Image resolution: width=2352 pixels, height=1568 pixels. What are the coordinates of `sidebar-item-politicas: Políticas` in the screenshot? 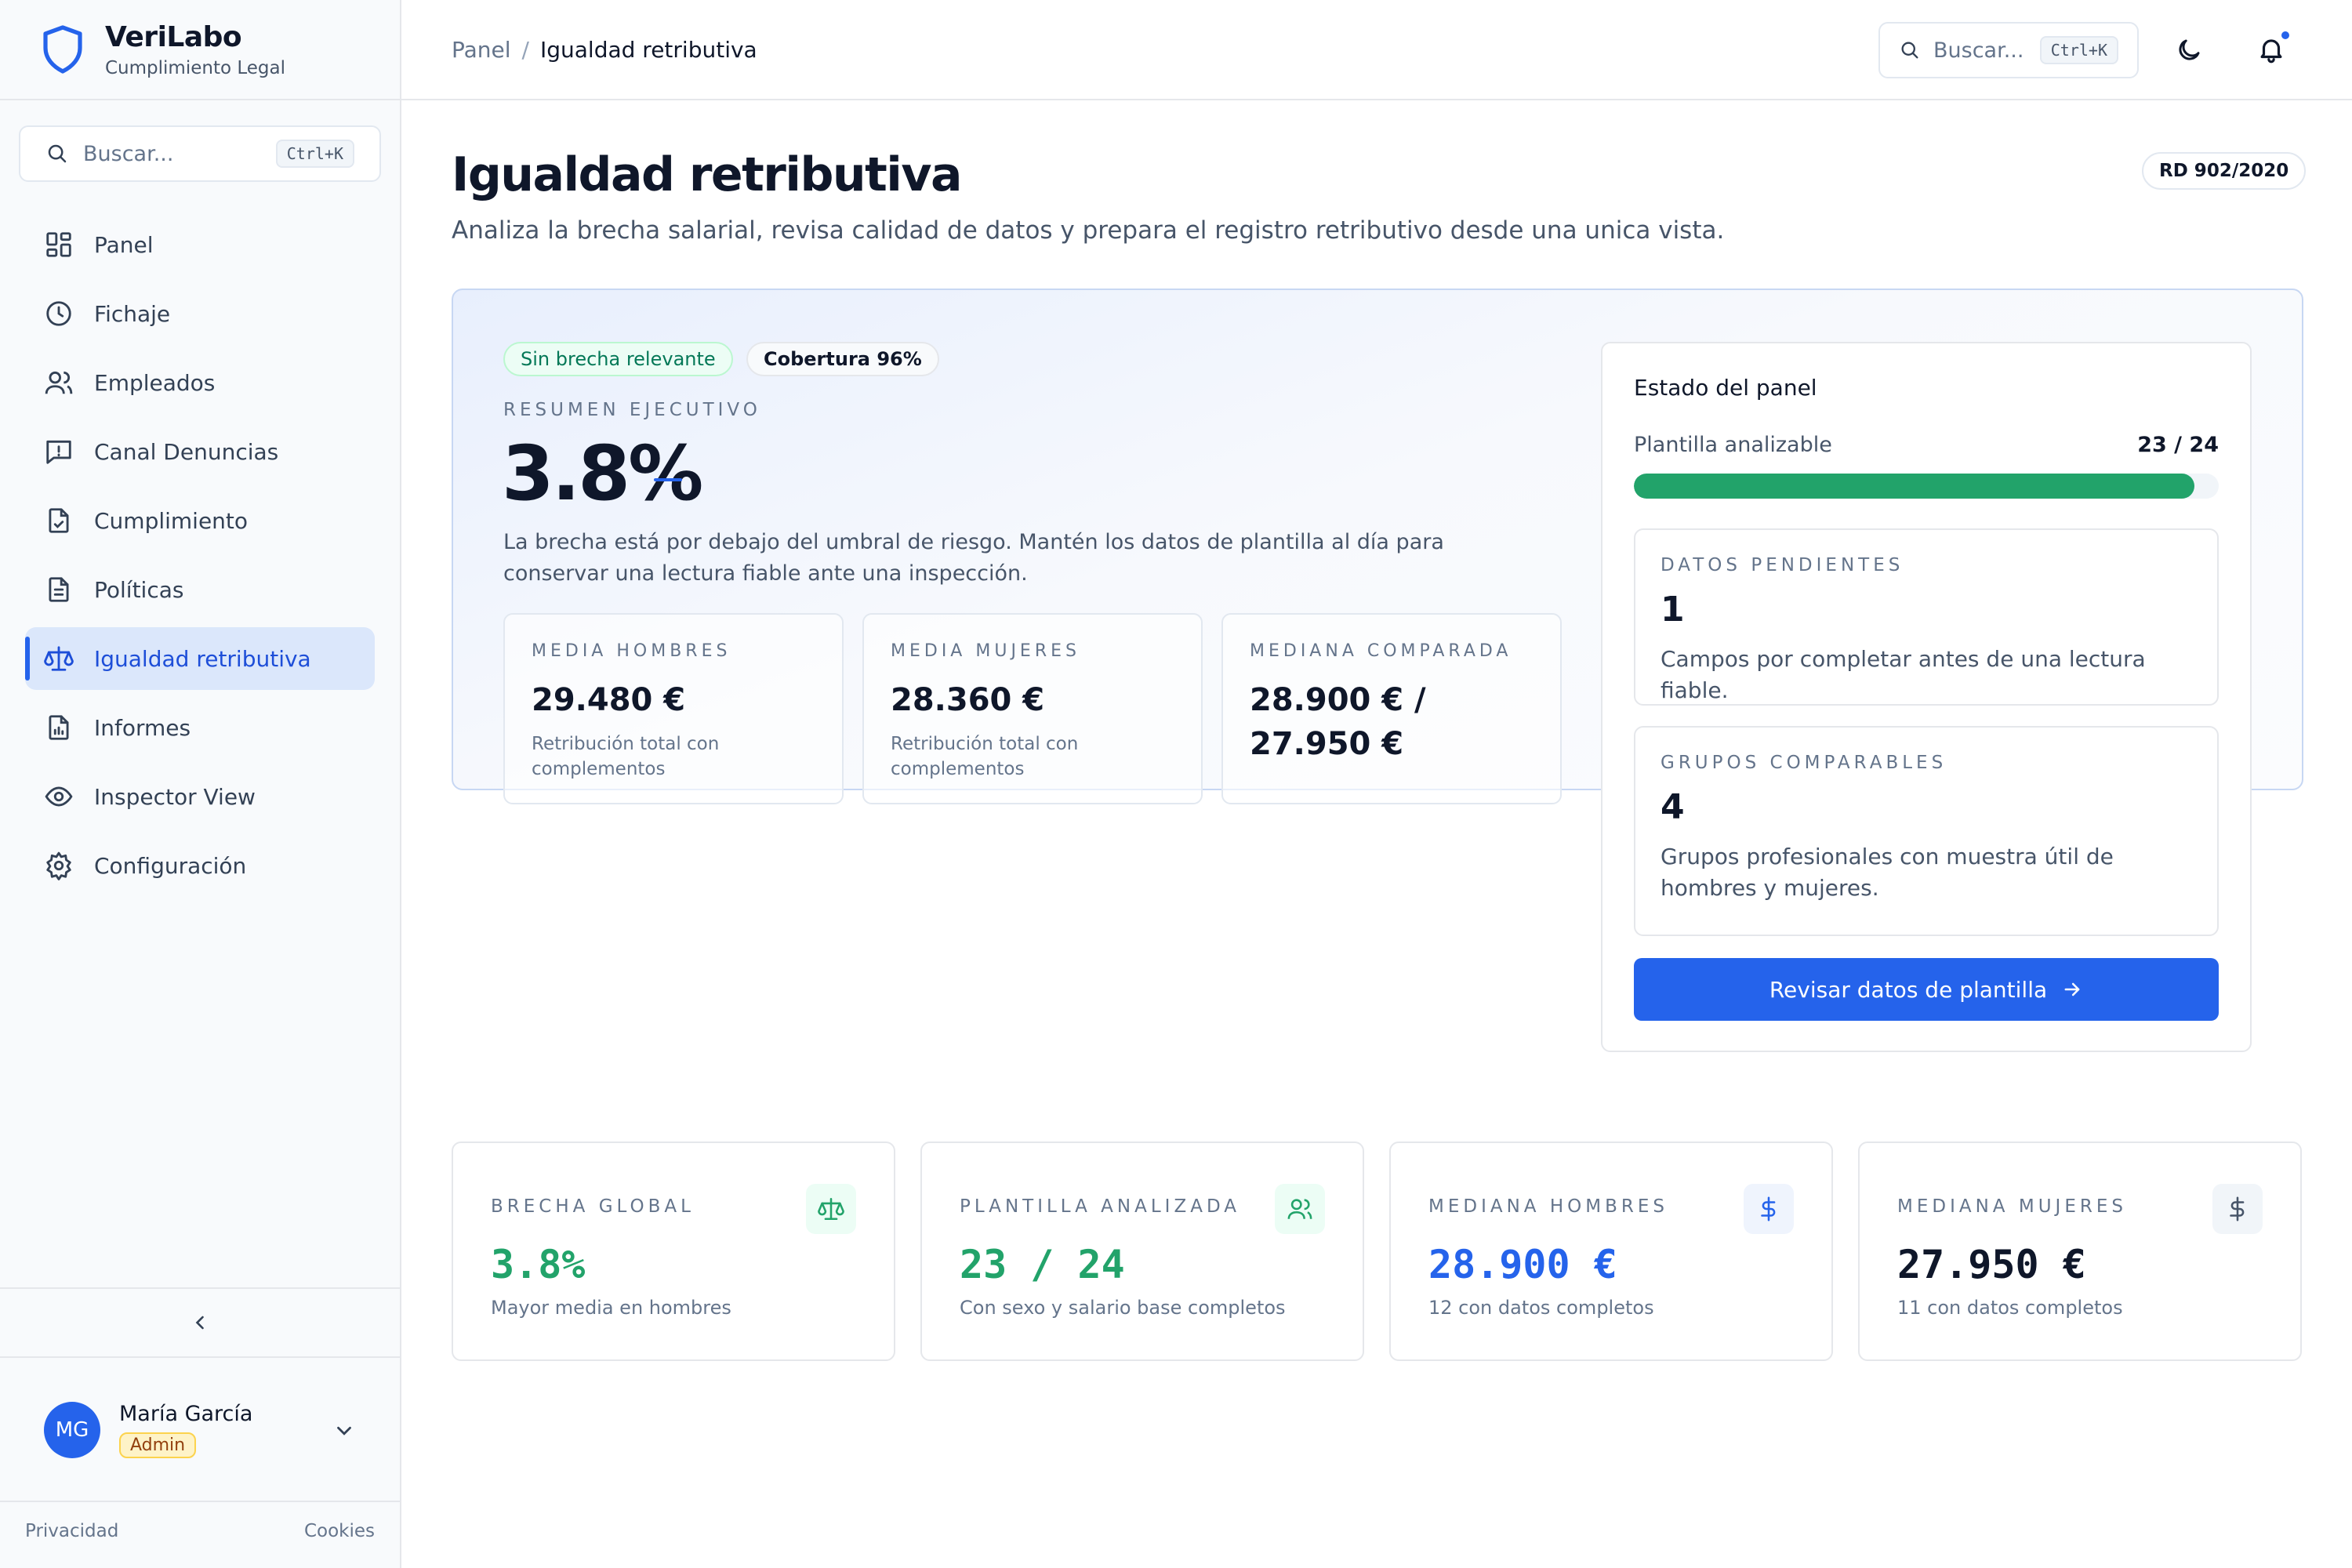 It's located at (200, 589).